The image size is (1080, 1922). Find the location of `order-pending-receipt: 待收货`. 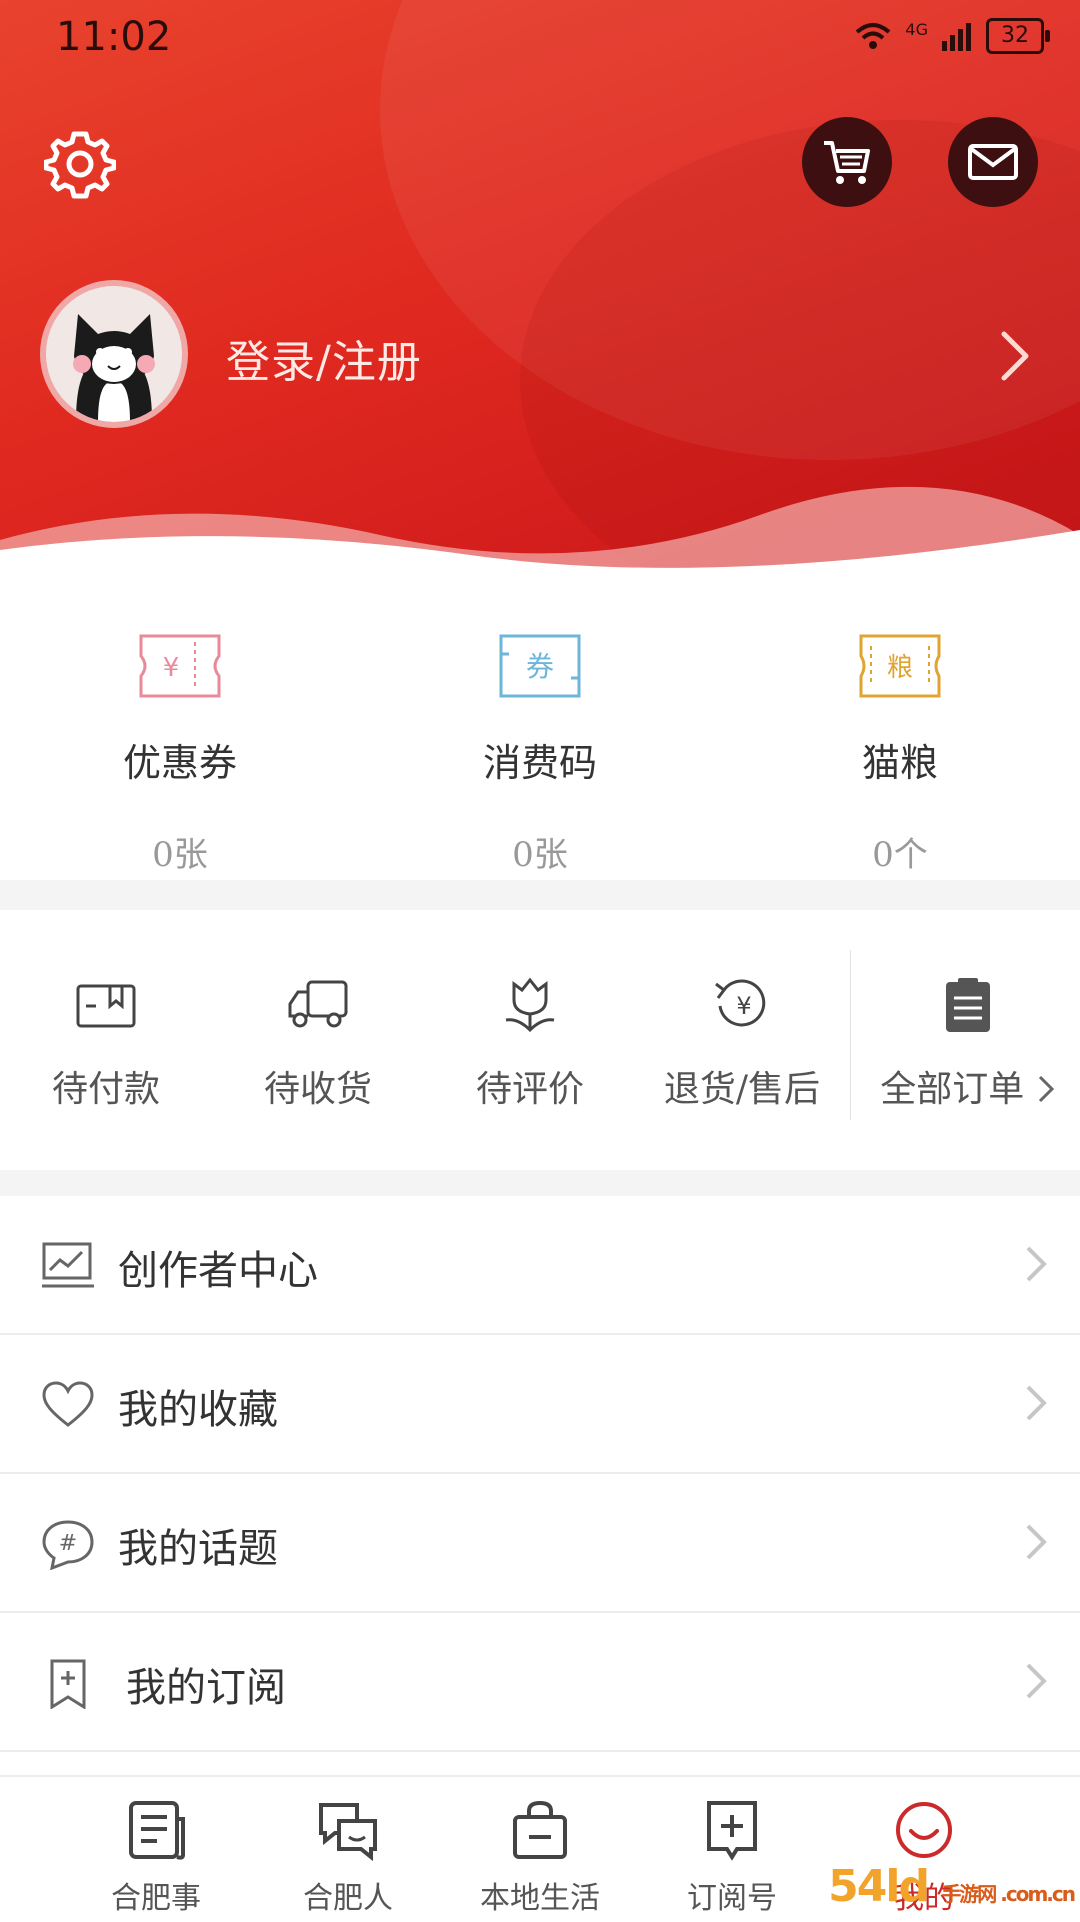

order-pending-receipt: 待收货 is located at coordinates (318, 1011).